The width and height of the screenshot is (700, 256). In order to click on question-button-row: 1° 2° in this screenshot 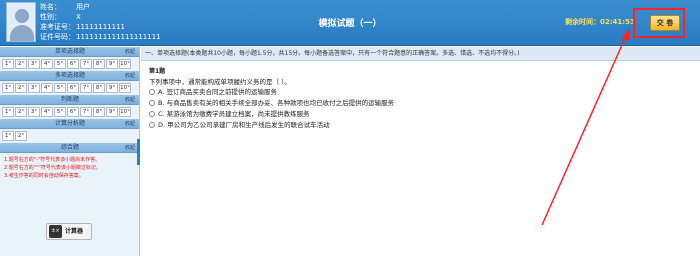, I will do `click(69, 136)`.